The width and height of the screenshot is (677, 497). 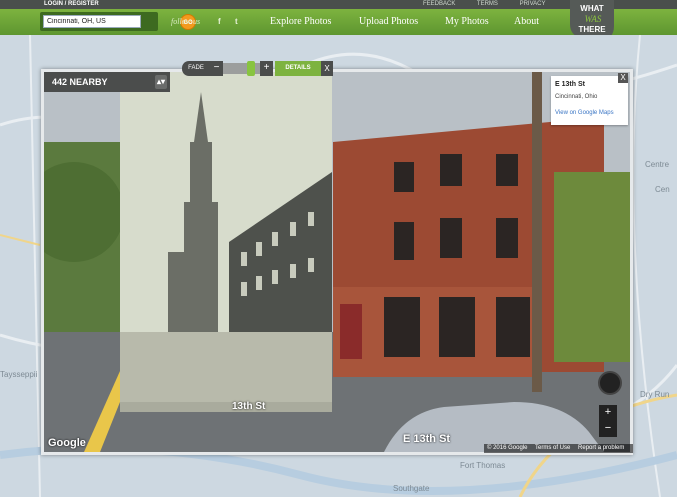 I want to click on nav-about: About, so click(x=526, y=21).